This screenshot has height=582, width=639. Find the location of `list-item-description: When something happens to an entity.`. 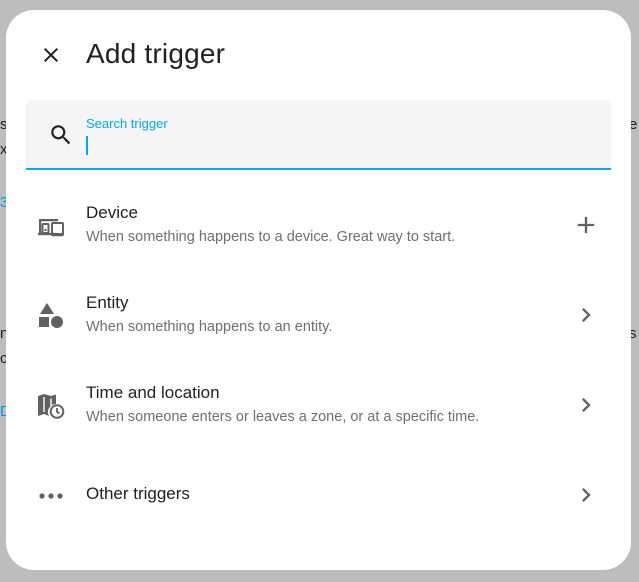

list-item-description: When something happens to an entity. is located at coordinates (209, 327).